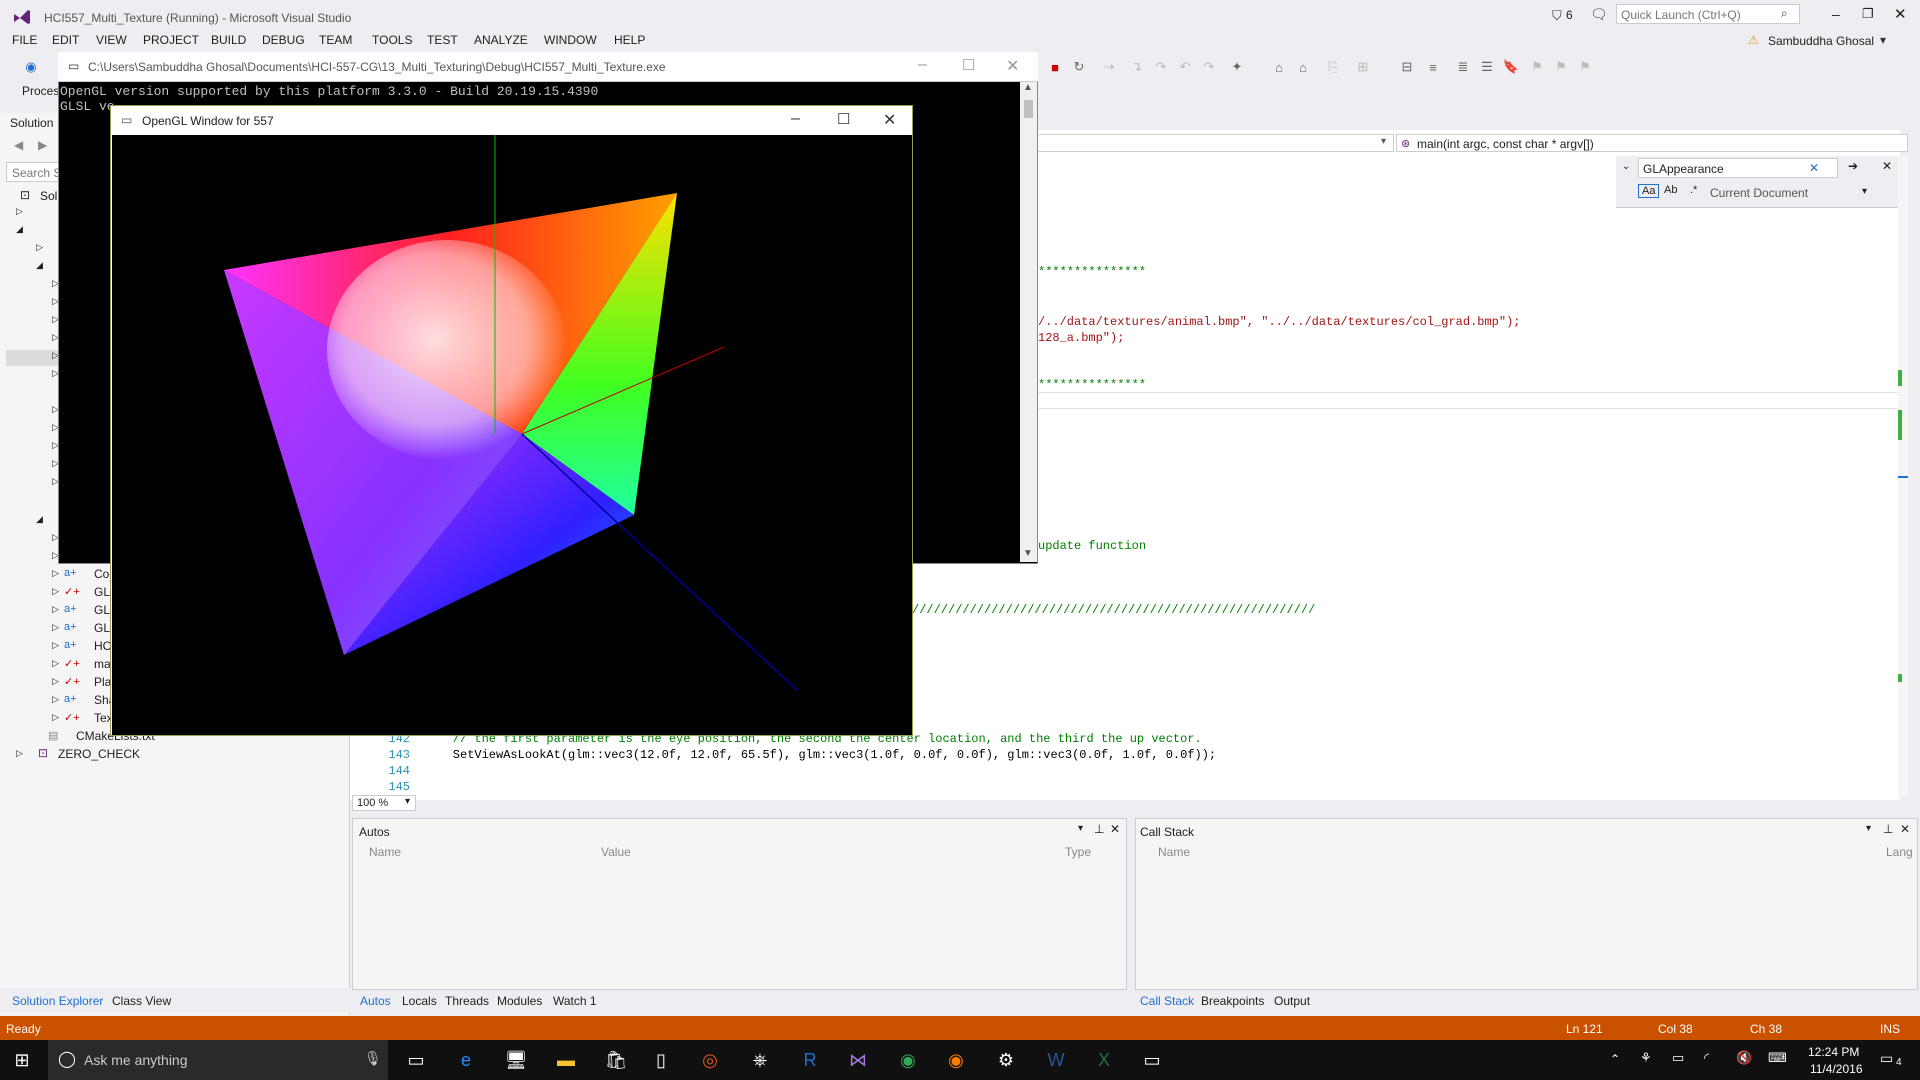  What do you see at coordinates (1814, 168) in the screenshot?
I see `clear-find-icon: ✕` at bounding box center [1814, 168].